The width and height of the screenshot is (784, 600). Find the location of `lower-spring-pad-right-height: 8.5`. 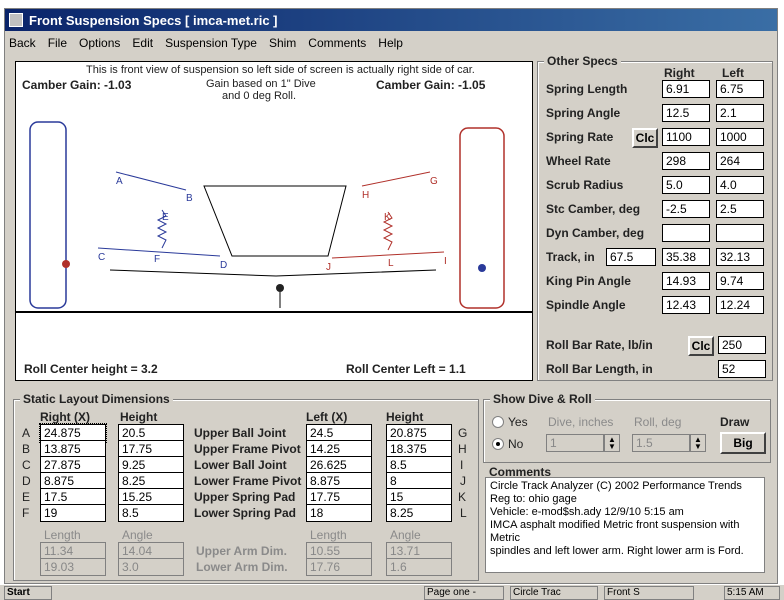

lower-spring-pad-right-height: 8.5 is located at coordinates (151, 513).